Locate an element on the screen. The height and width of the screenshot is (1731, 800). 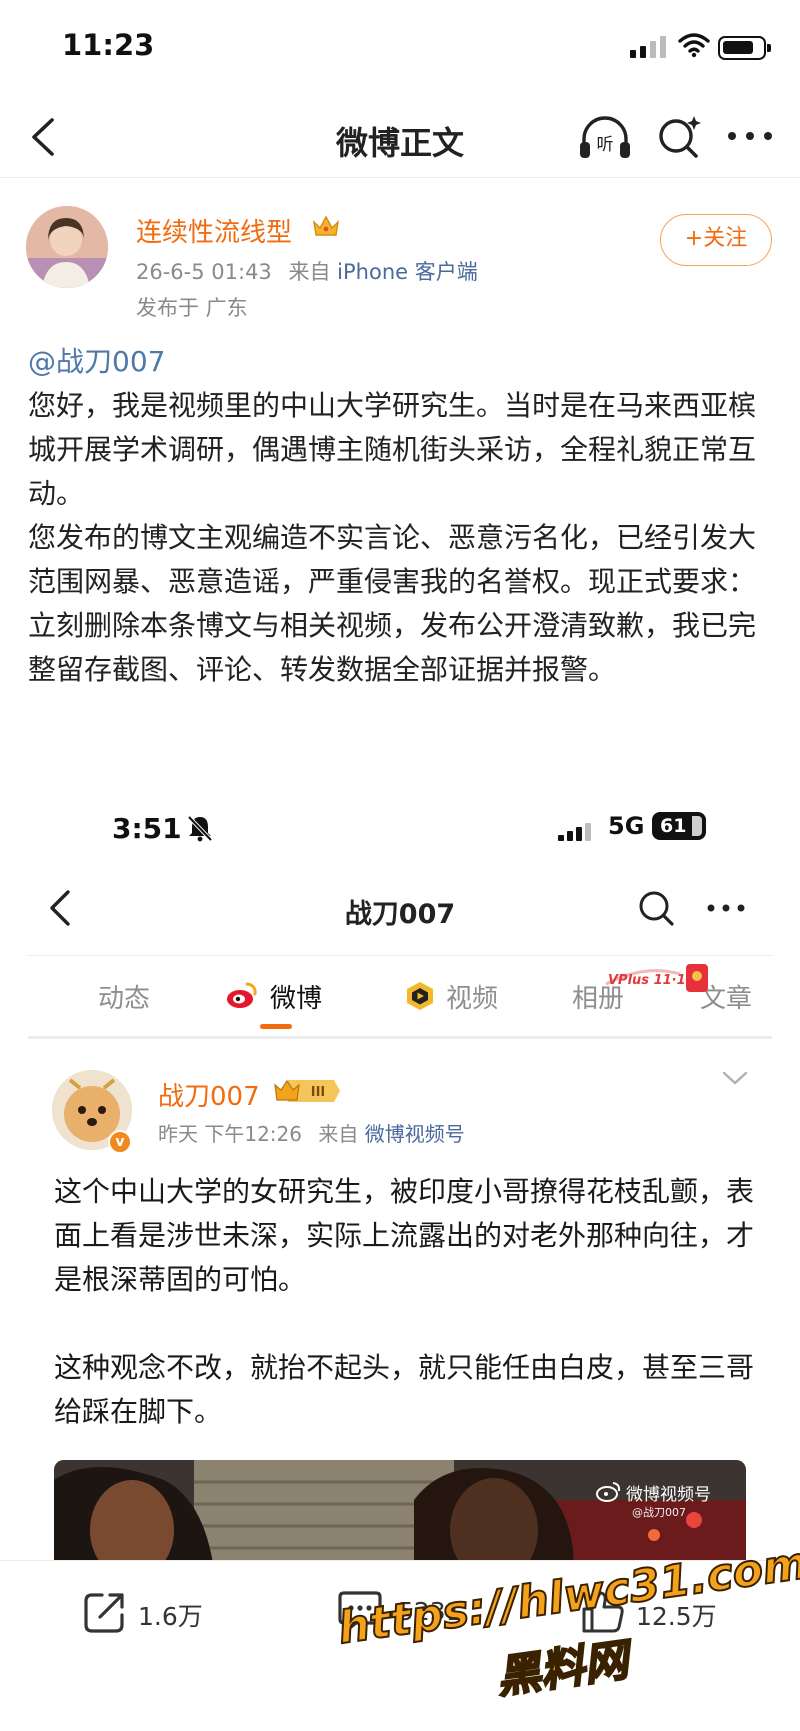
video-hexagon-icon is located at coordinates (420, 996).